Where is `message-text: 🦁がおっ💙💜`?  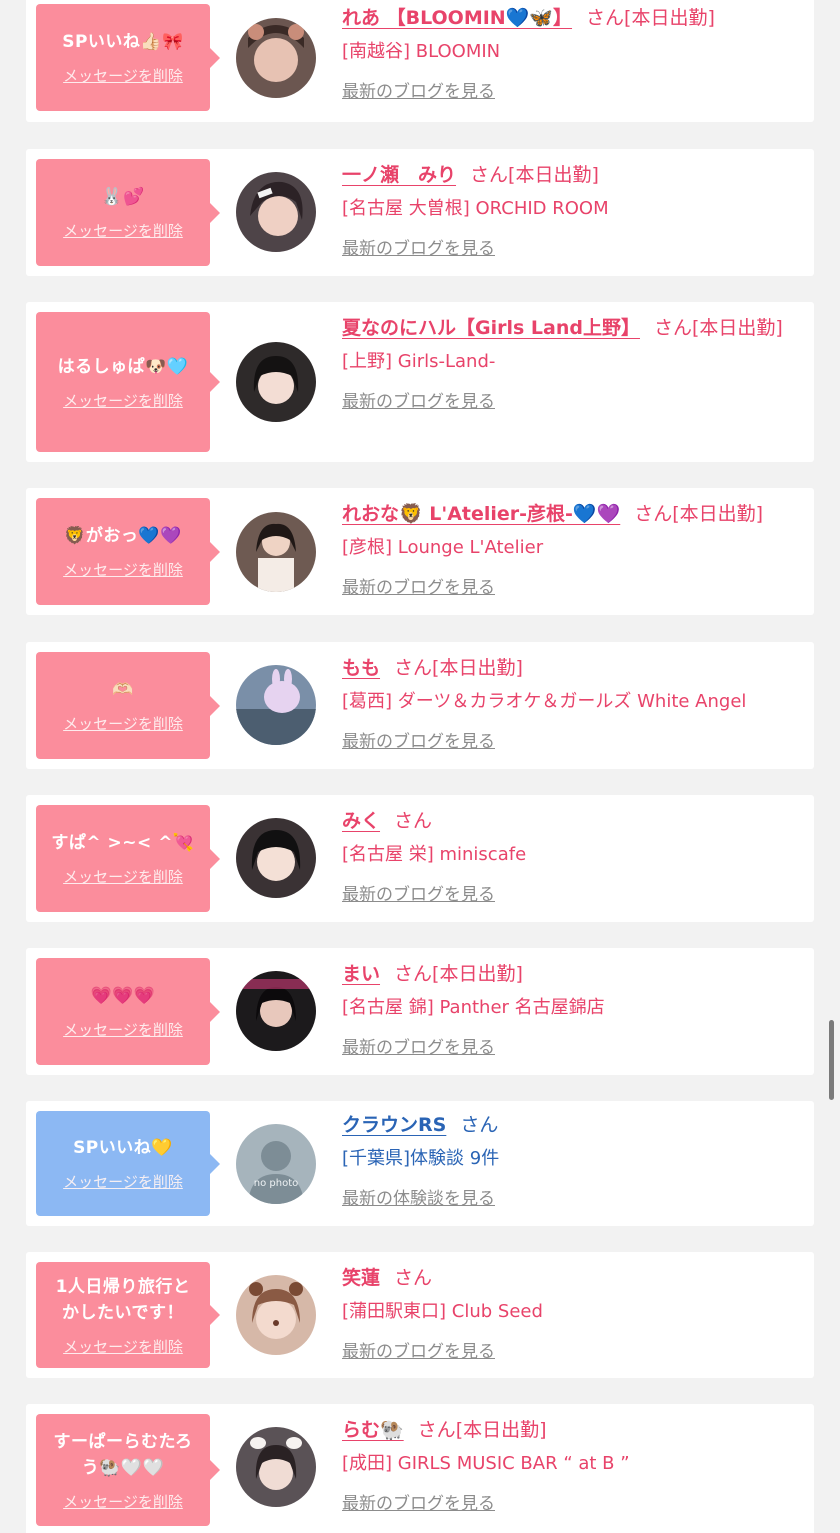 message-text: 🦁がおっ💙💜 is located at coordinates (123, 536).